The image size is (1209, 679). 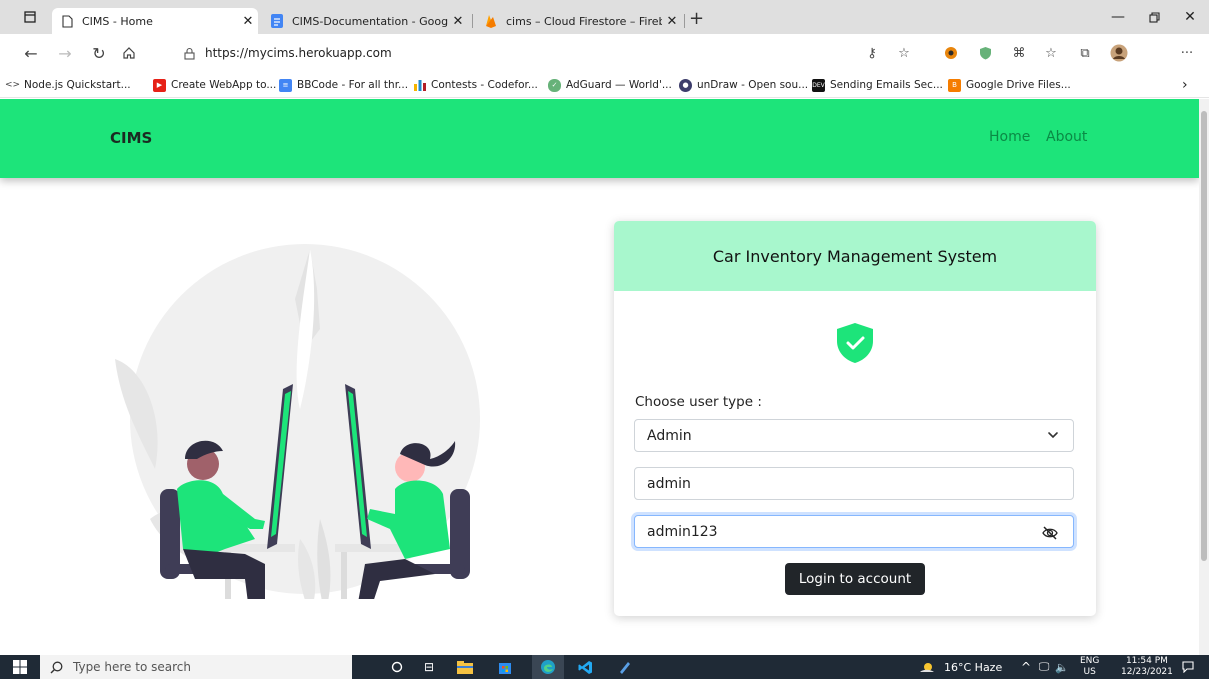 I want to click on page-icon, so click(x=67, y=21).